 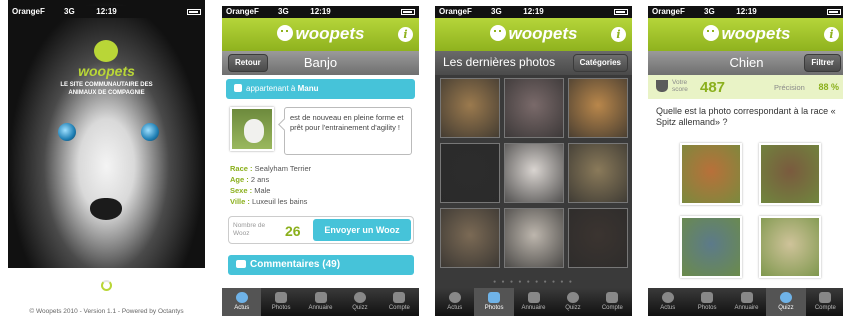 What do you see at coordinates (600, 63) in the screenshot?
I see `categories-button: Catégories` at bounding box center [600, 63].